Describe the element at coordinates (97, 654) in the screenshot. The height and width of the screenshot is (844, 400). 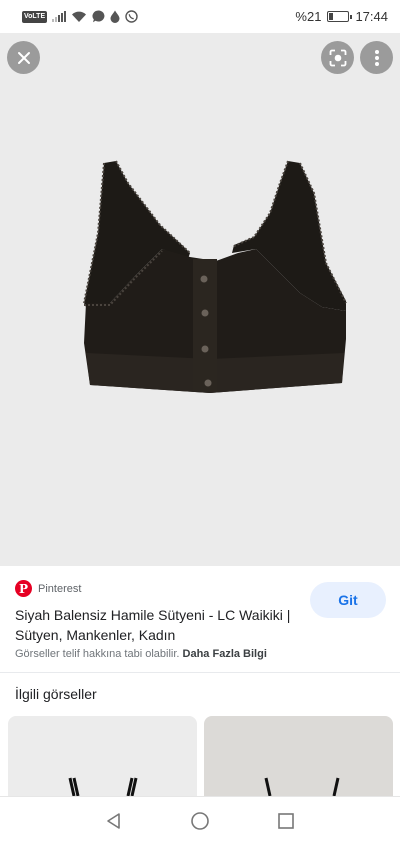
I see `copyright-text: Görseller telif hakkına tabi olabilir.` at that location.